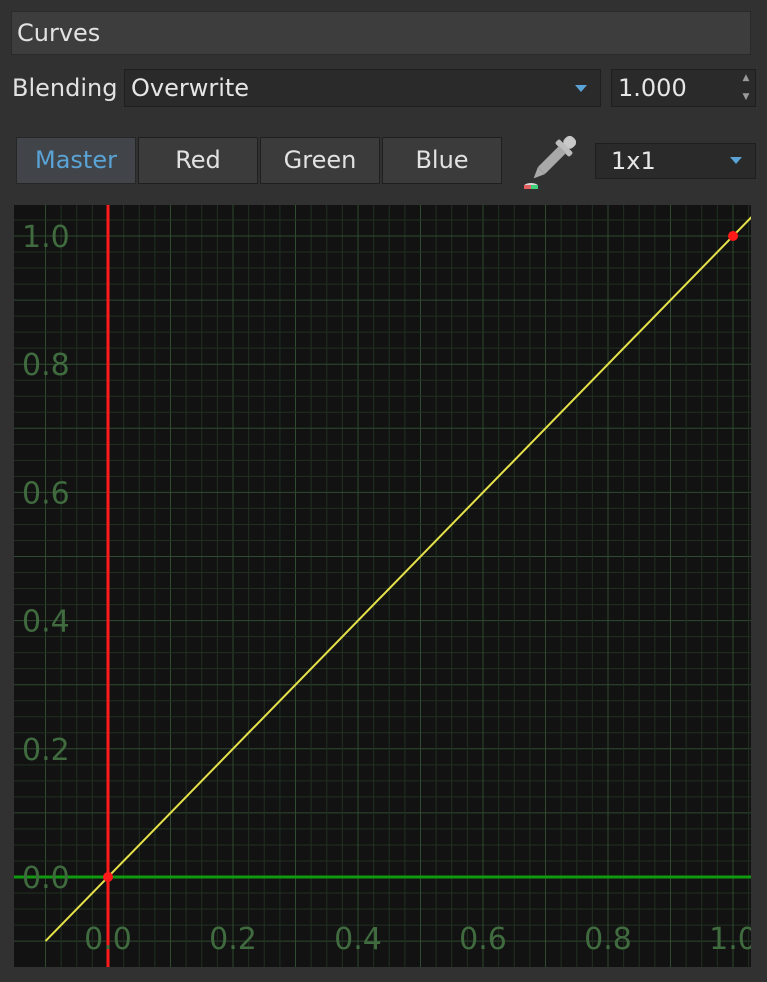 Image resolution: width=767 pixels, height=982 pixels. Describe the element at coordinates (190, 88) in the screenshot. I see `blending-mode-value: Overwrite` at that location.